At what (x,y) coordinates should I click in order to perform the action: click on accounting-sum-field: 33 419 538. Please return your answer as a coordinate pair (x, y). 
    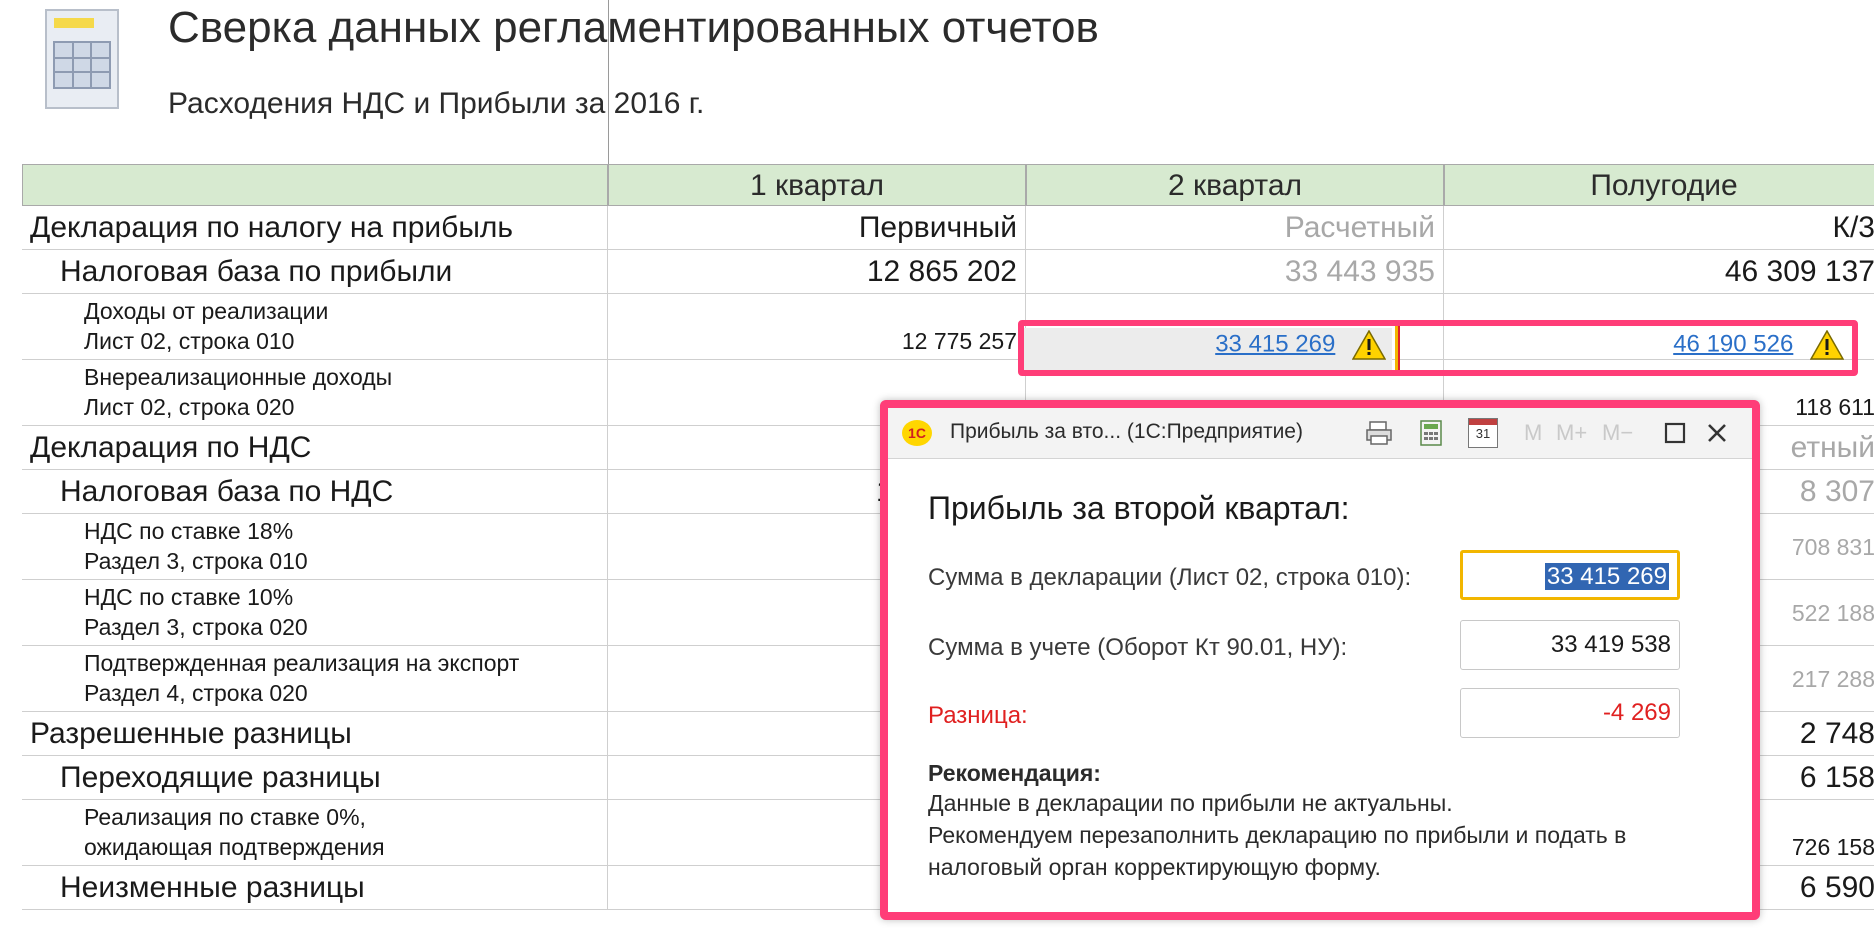
    Looking at the image, I should click on (1570, 645).